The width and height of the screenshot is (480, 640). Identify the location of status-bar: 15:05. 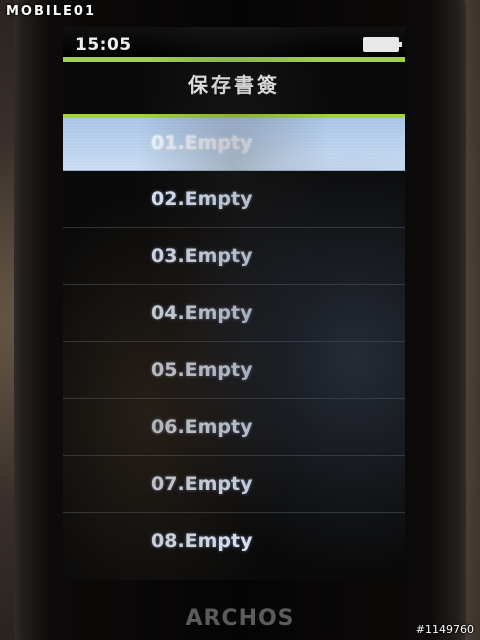
(234, 42).